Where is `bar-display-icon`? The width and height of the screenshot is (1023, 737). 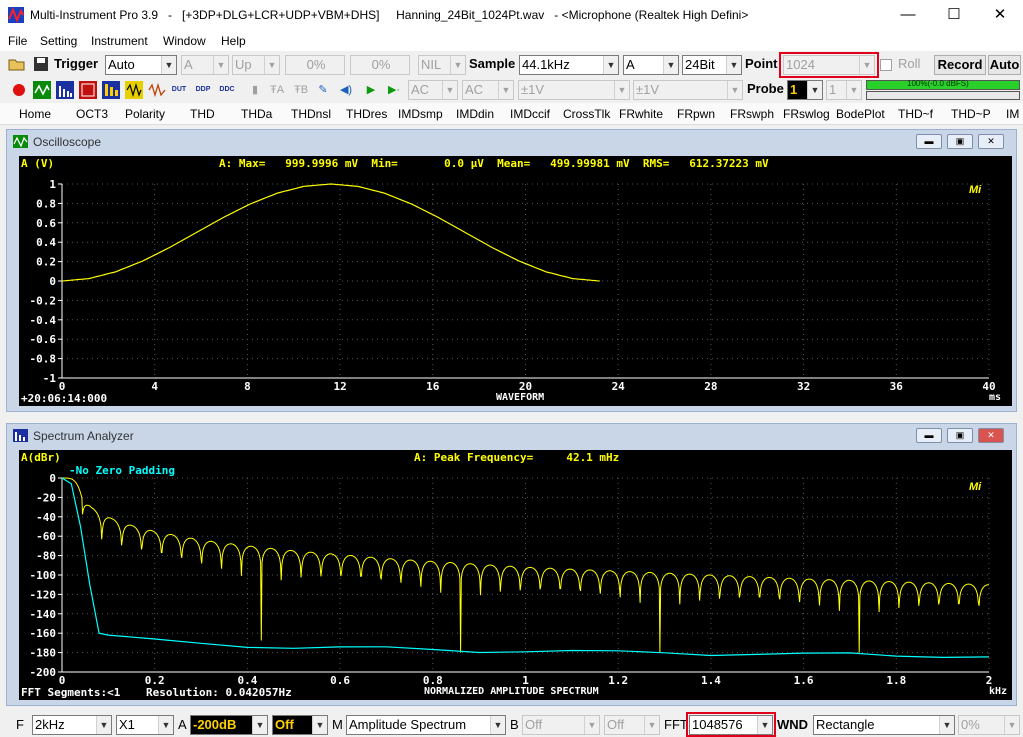
bar-display-icon is located at coordinates (111, 90).